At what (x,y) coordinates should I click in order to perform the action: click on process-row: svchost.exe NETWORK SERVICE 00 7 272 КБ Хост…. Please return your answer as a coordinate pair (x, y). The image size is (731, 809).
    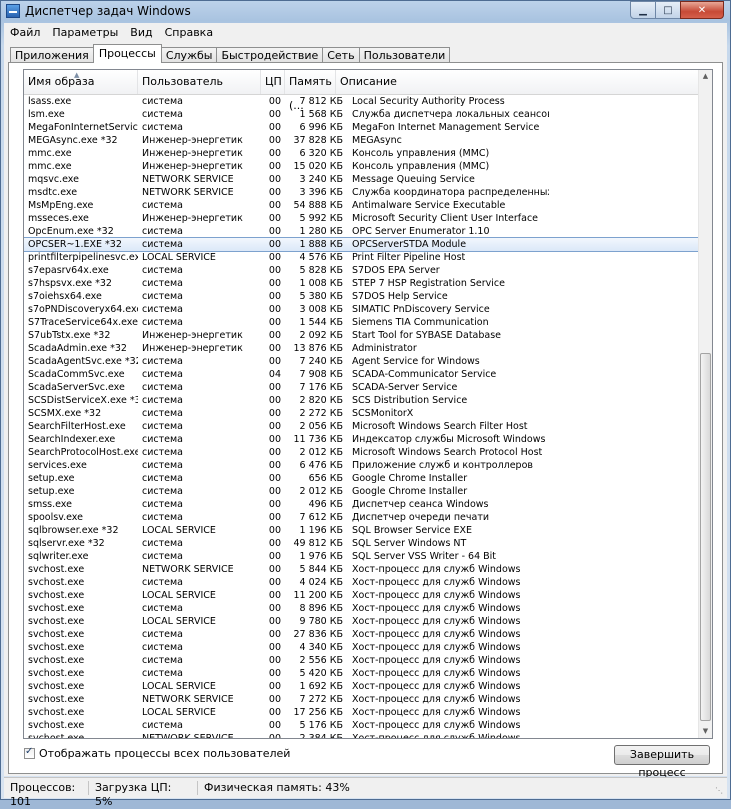
    Looking at the image, I should click on (362, 699).